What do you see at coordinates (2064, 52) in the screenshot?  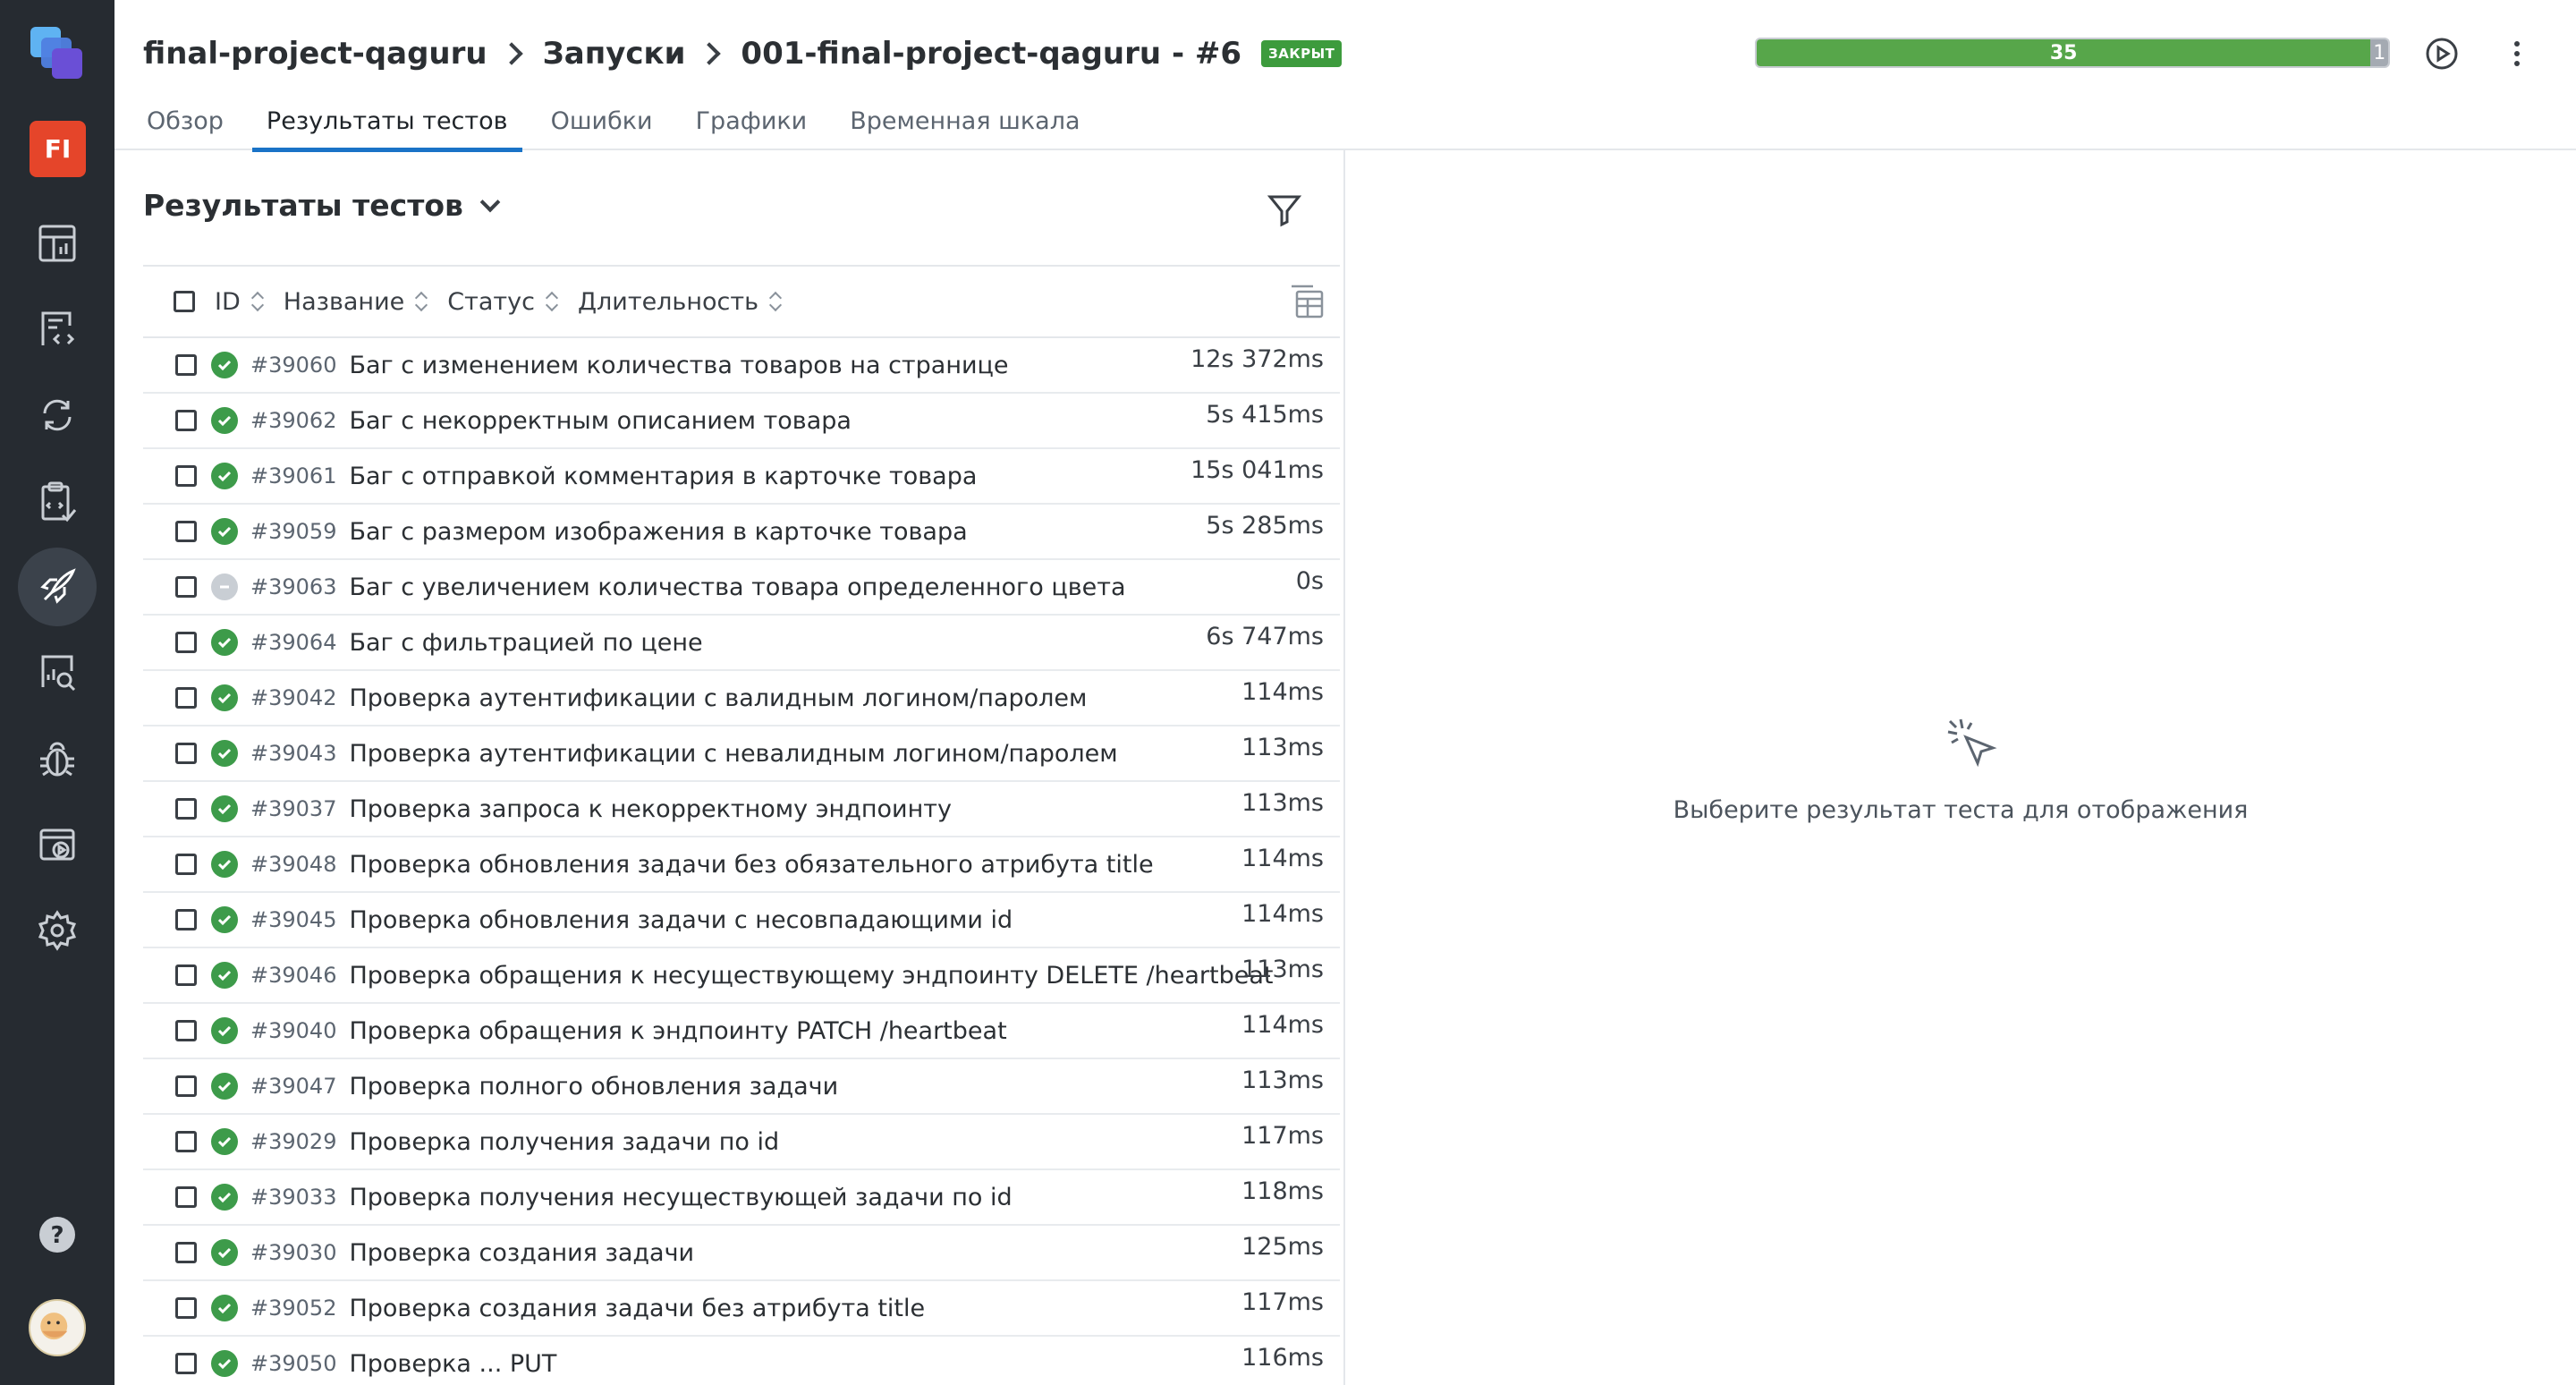 I see `progress-passed: 35` at bounding box center [2064, 52].